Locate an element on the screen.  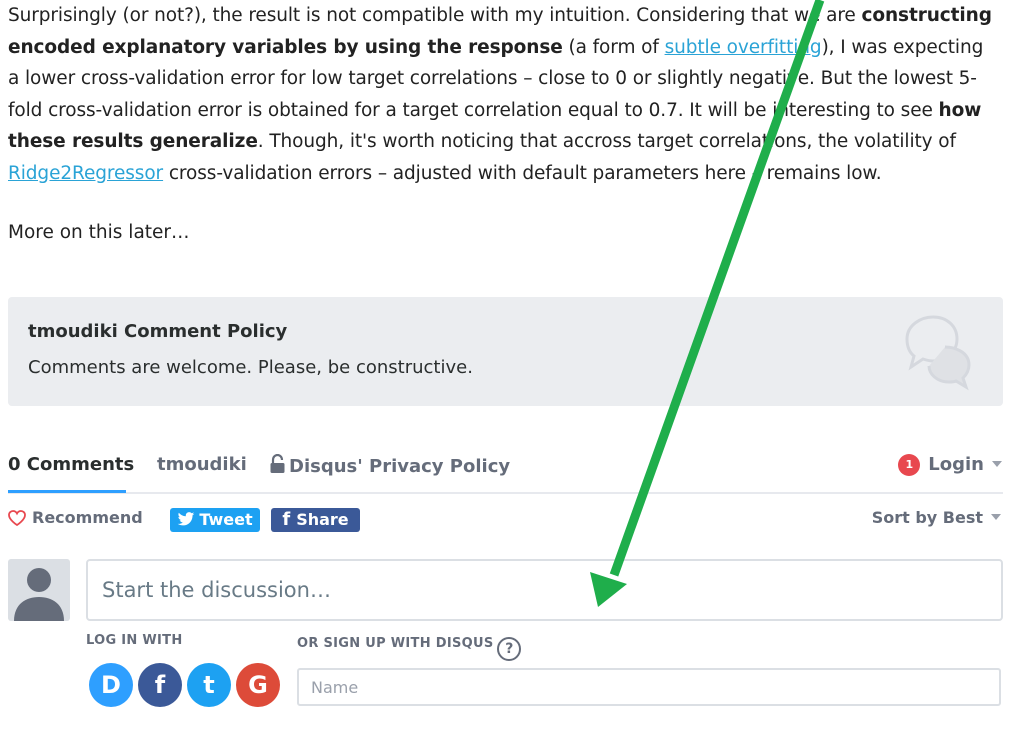
google-login-icon: G is located at coordinates (258, 685).